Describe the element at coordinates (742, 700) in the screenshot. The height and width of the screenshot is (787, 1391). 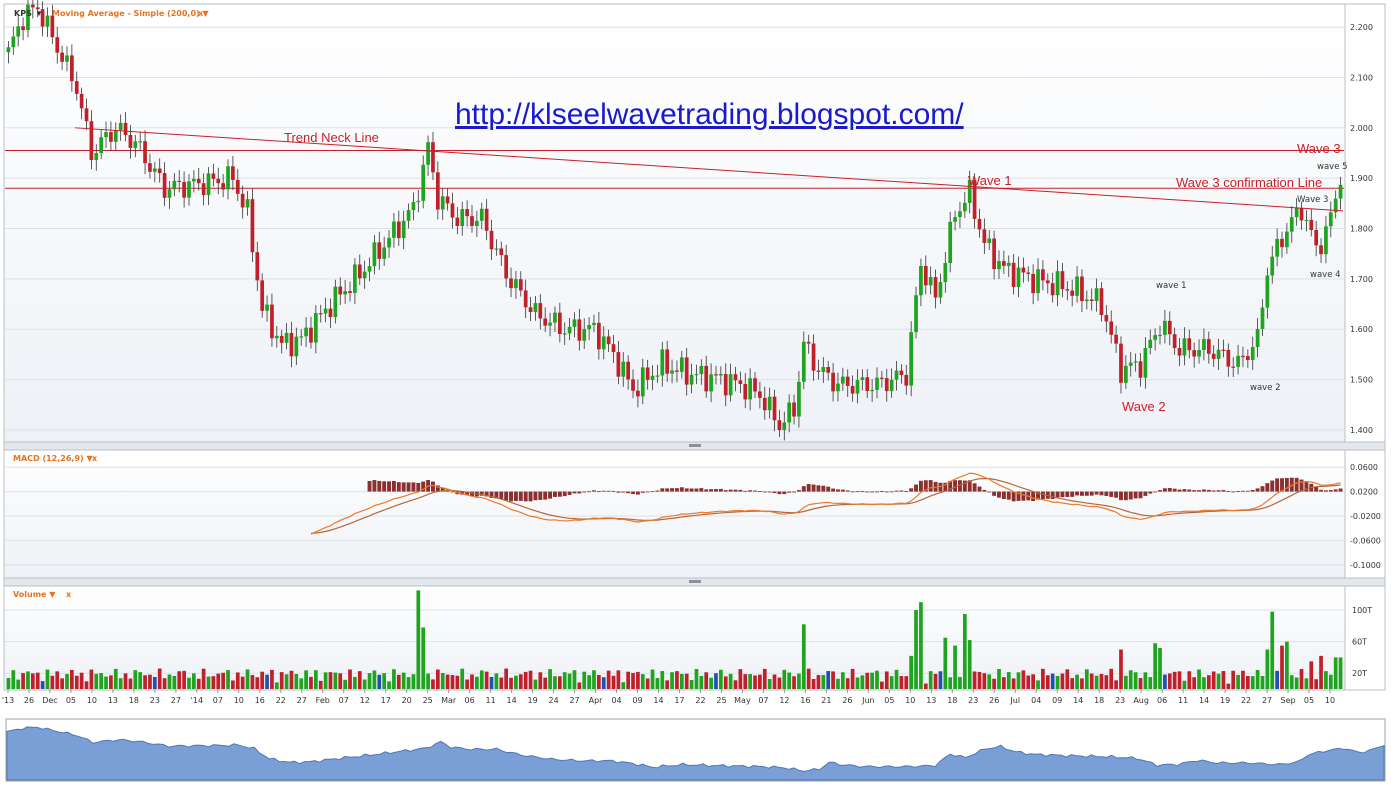
I see `x-tick-label: May` at that location.